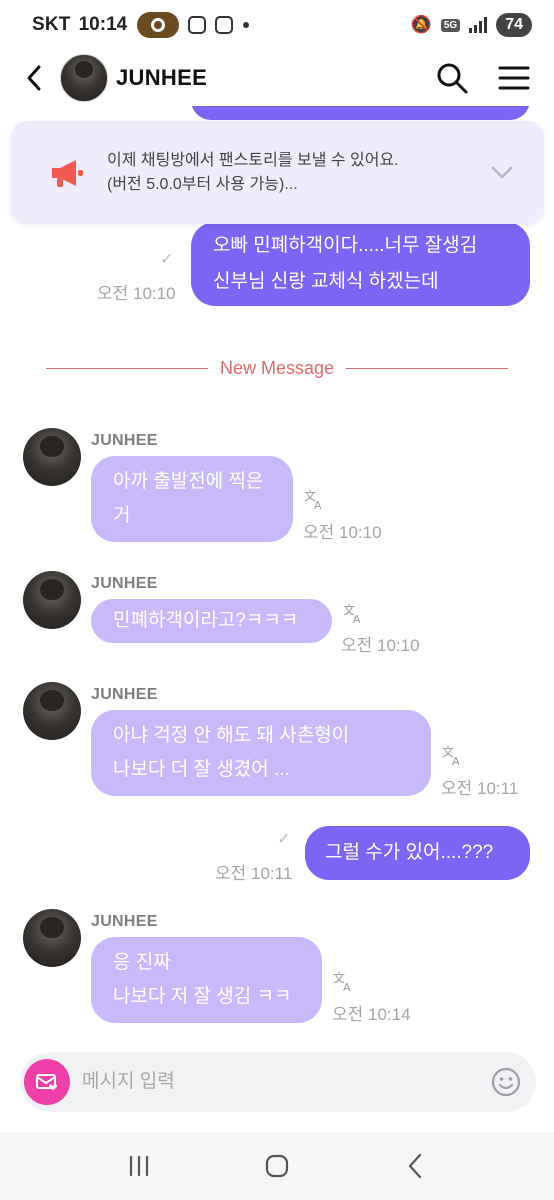 The height and width of the screenshot is (1200, 554). Describe the element at coordinates (360, 113) in the screenshot. I see `message-bubble-outgoing` at that location.